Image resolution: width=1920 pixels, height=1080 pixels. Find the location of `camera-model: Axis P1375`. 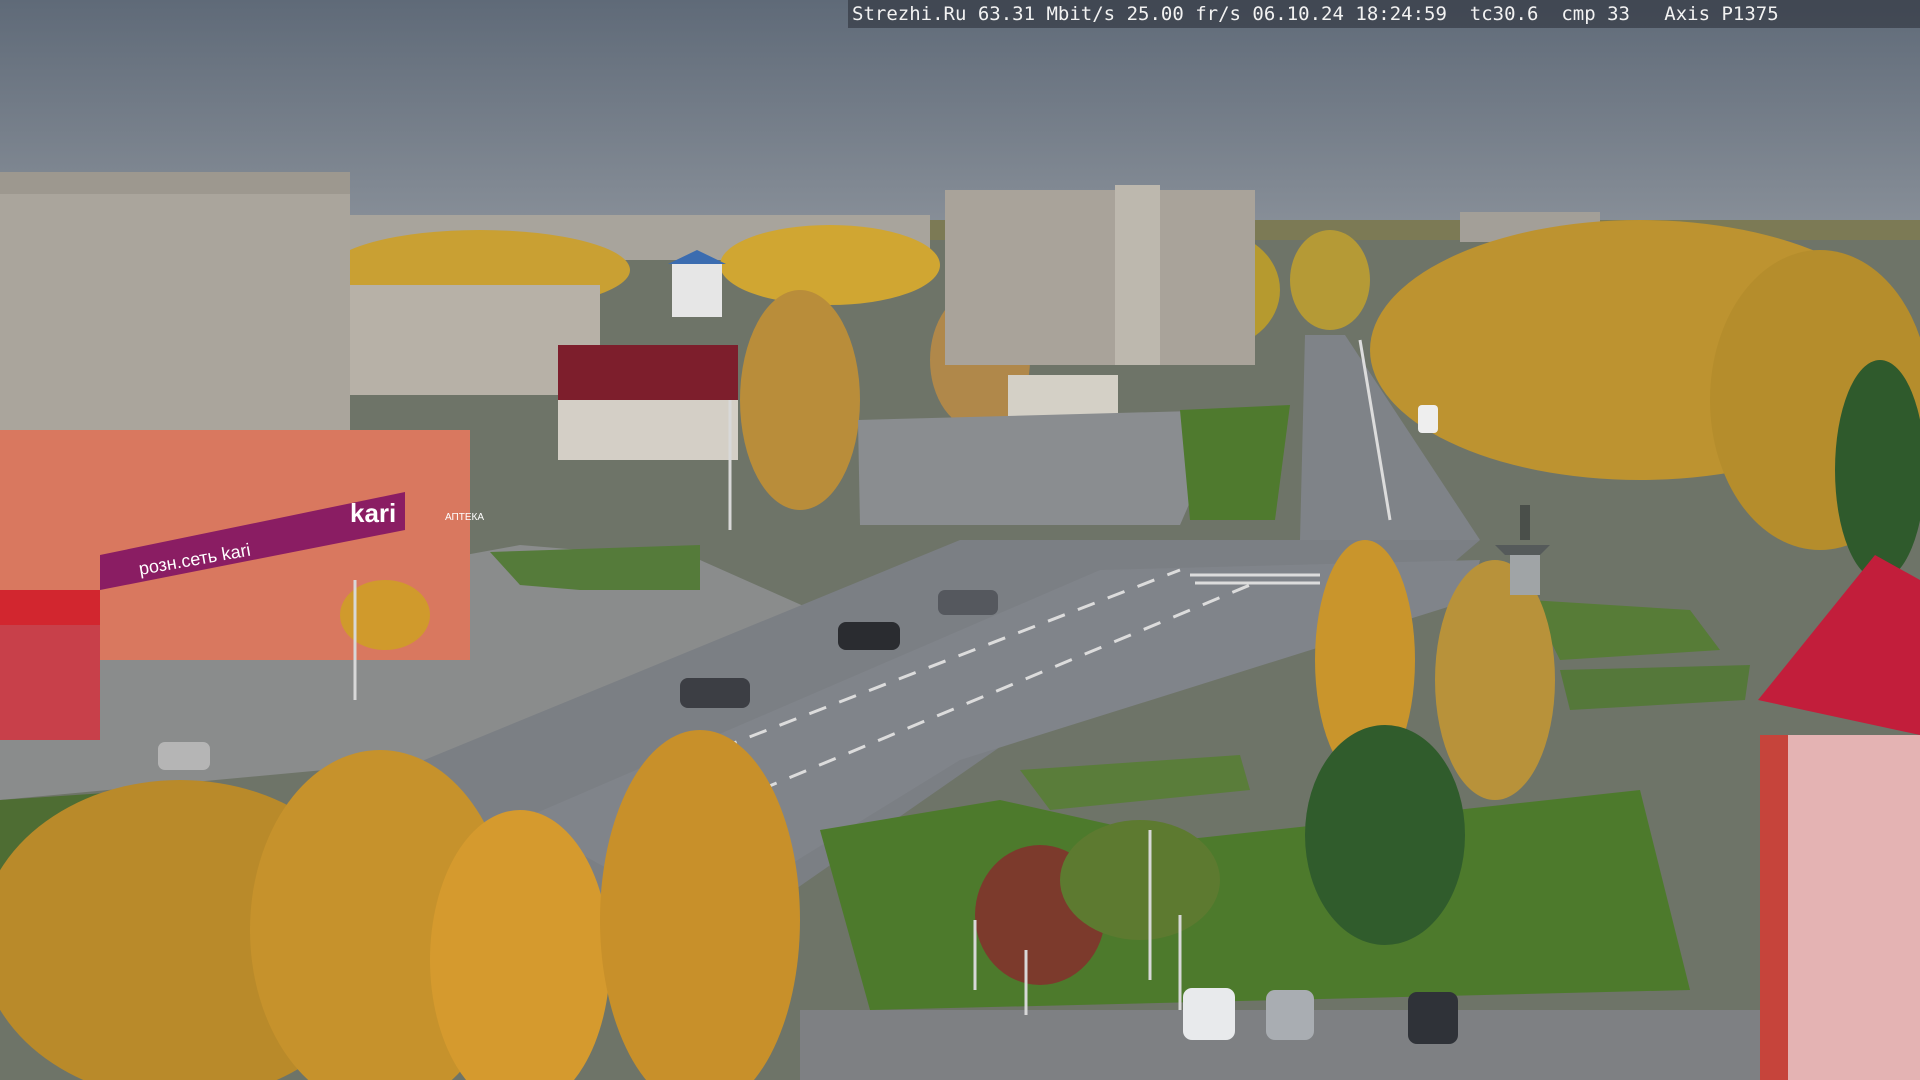

camera-model: Axis P1375 is located at coordinates (1721, 14).